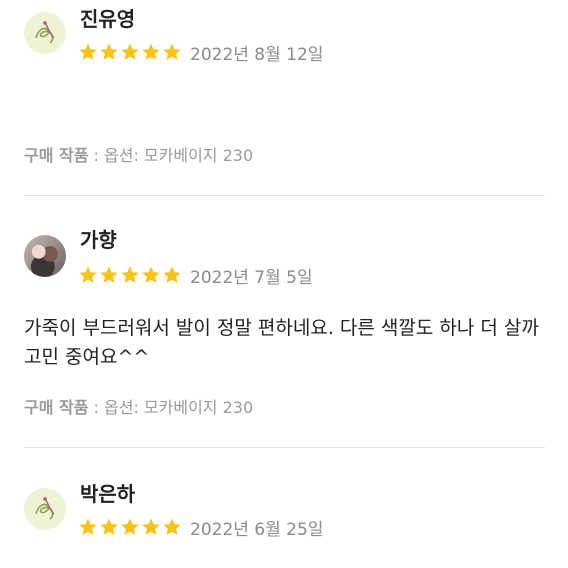 This screenshot has height=568, width=568. What do you see at coordinates (251, 278) in the screenshot?
I see `review-date: 2022년 7월 5일` at bounding box center [251, 278].